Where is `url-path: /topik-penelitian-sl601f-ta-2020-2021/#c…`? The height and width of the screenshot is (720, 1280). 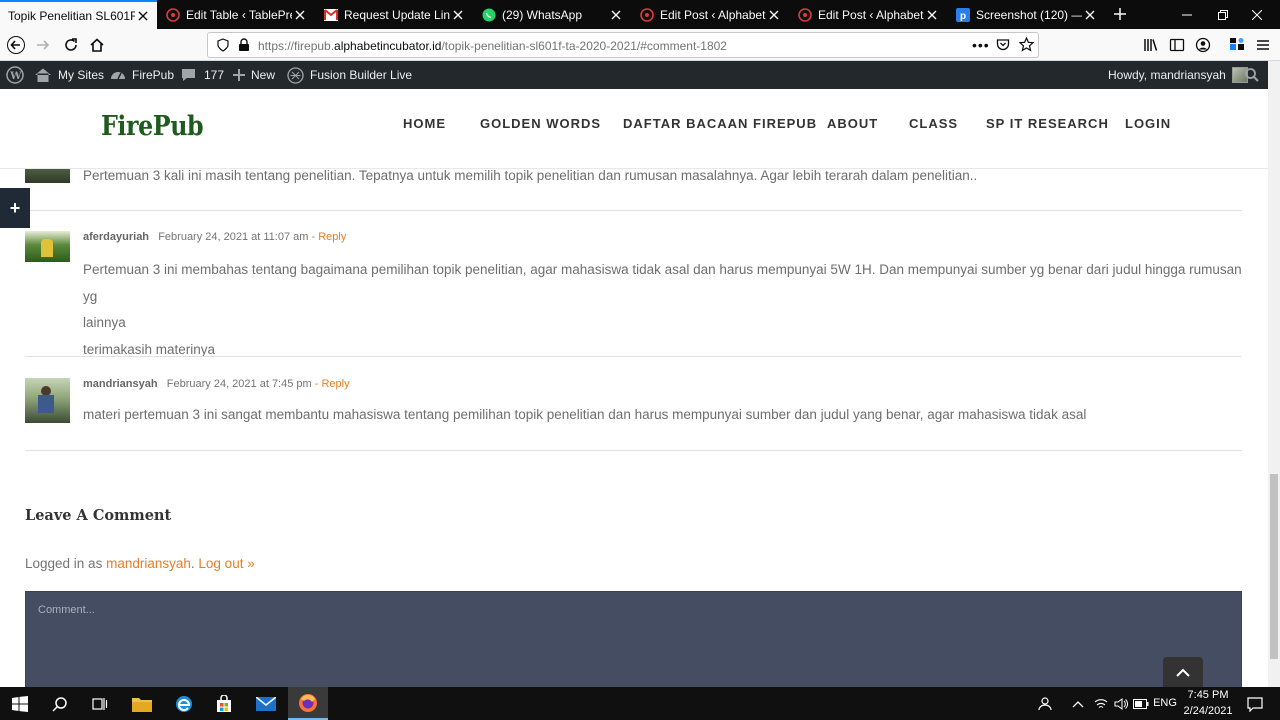
url-path: /topik-penelitian-sl601f-ta-2020-2021/#c… is located at coordinates (584, 46).